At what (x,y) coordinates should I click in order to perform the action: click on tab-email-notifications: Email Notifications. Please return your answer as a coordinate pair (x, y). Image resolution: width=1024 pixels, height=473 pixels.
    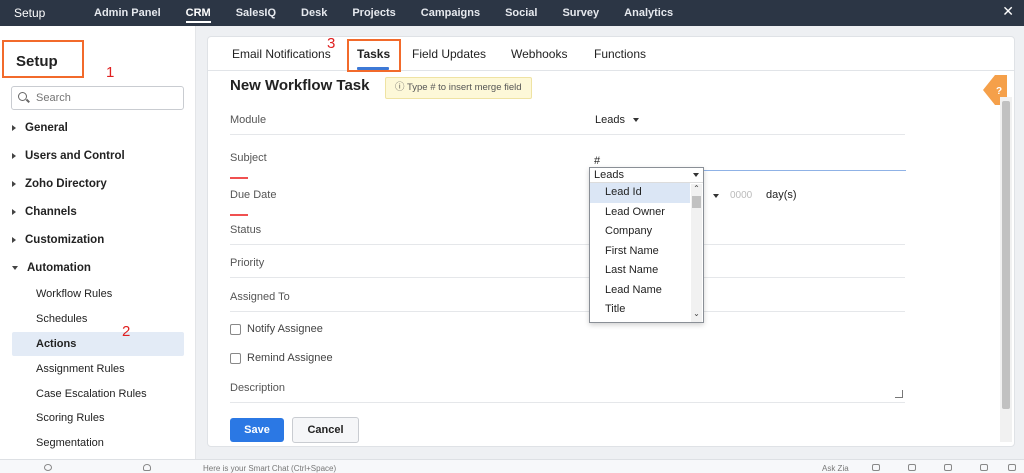
    Looking at the image, I should click on (281, 54).